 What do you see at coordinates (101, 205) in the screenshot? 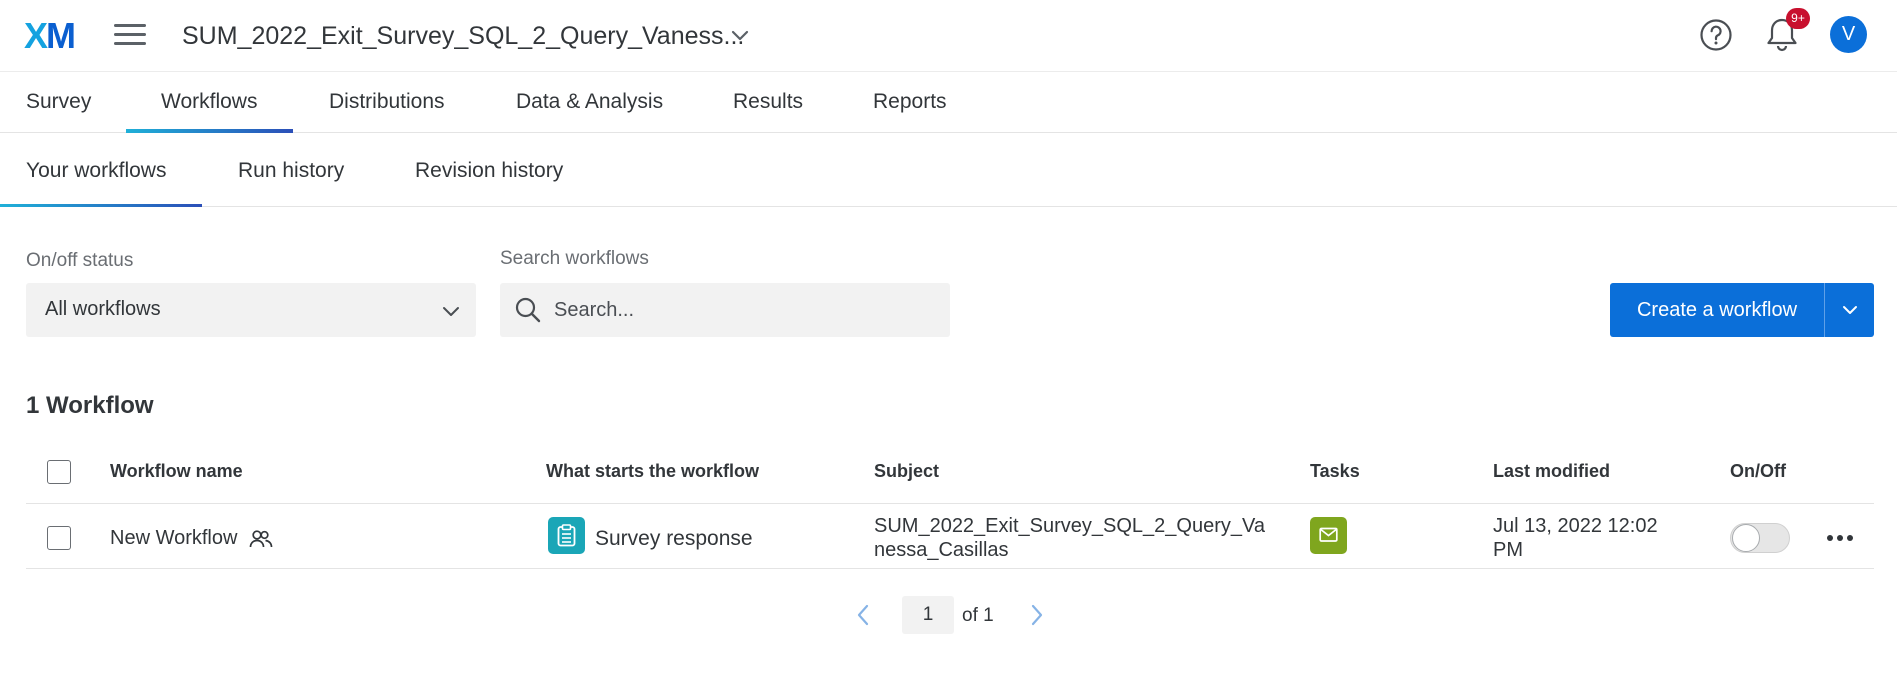
I see `active-subtab-indicator` at bounding box center [101, 205].